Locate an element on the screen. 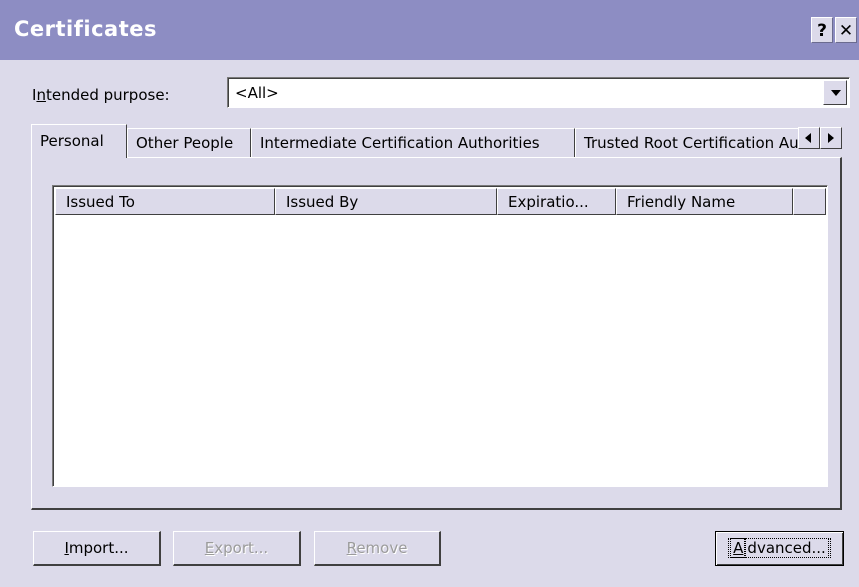 The height and width of the screenshot is (587, 859). remove-button: Remove is located at coordinates (377, 548).